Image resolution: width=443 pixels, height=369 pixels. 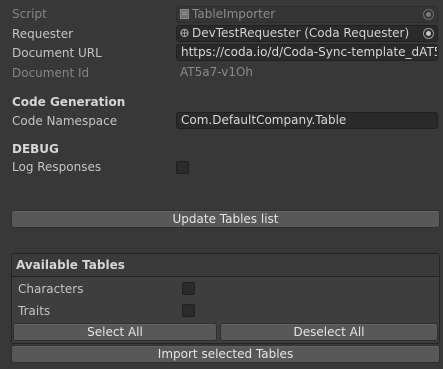 What do you see at coordinates (43, 34) in the screenshot?
I see `requester-label: Requester` at bounding box center [43, 34].